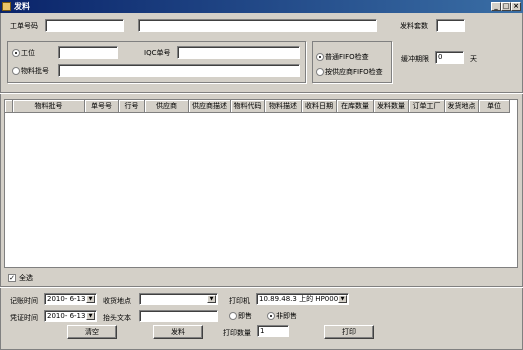  I want to click on posting-date-label: 记账时间, so click(24, 301).